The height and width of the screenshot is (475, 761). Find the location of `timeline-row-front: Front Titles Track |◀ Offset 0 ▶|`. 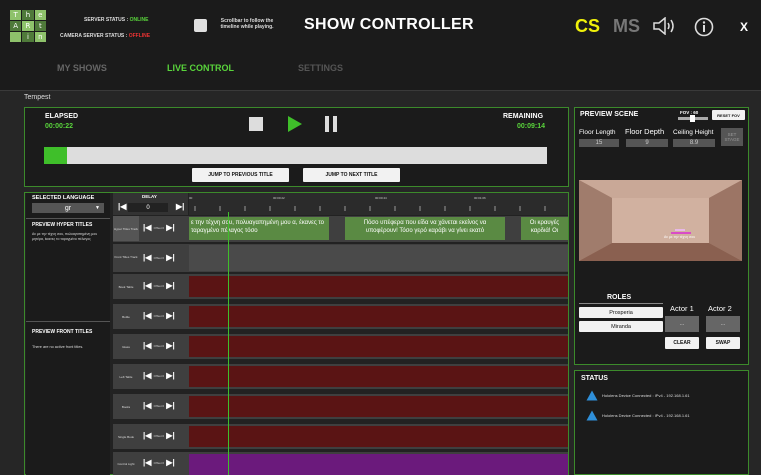

timeline-row-front: Front Titles Track |◀ Offset 0 ▶| is located at coordinates (340, 258).